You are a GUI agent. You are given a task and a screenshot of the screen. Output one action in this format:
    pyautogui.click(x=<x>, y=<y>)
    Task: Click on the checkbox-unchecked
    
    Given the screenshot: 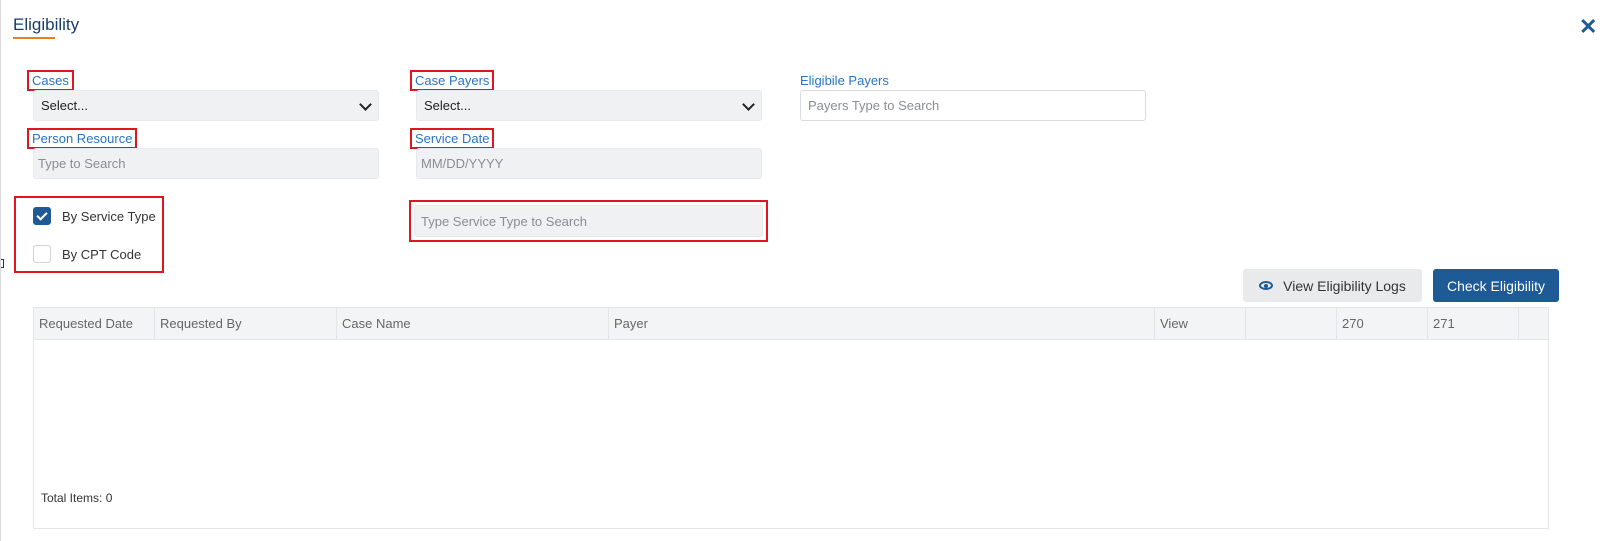 What is the action you would take?
    pyautogui.click(x=42, y=254)
    